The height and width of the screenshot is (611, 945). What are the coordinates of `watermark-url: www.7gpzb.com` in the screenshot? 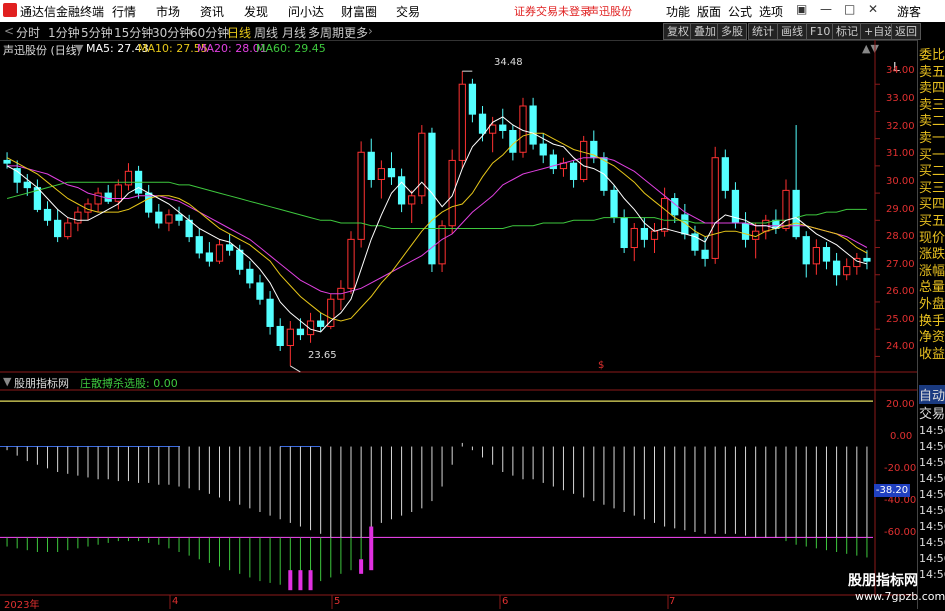 It's located at (900, 596).